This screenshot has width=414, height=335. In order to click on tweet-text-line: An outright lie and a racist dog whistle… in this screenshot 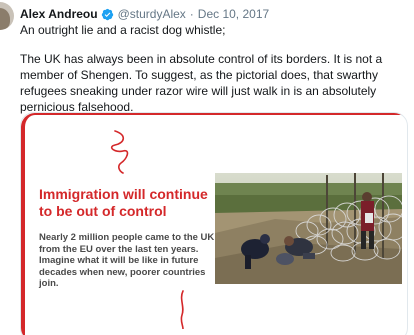, I will do `click(123, 30)`.